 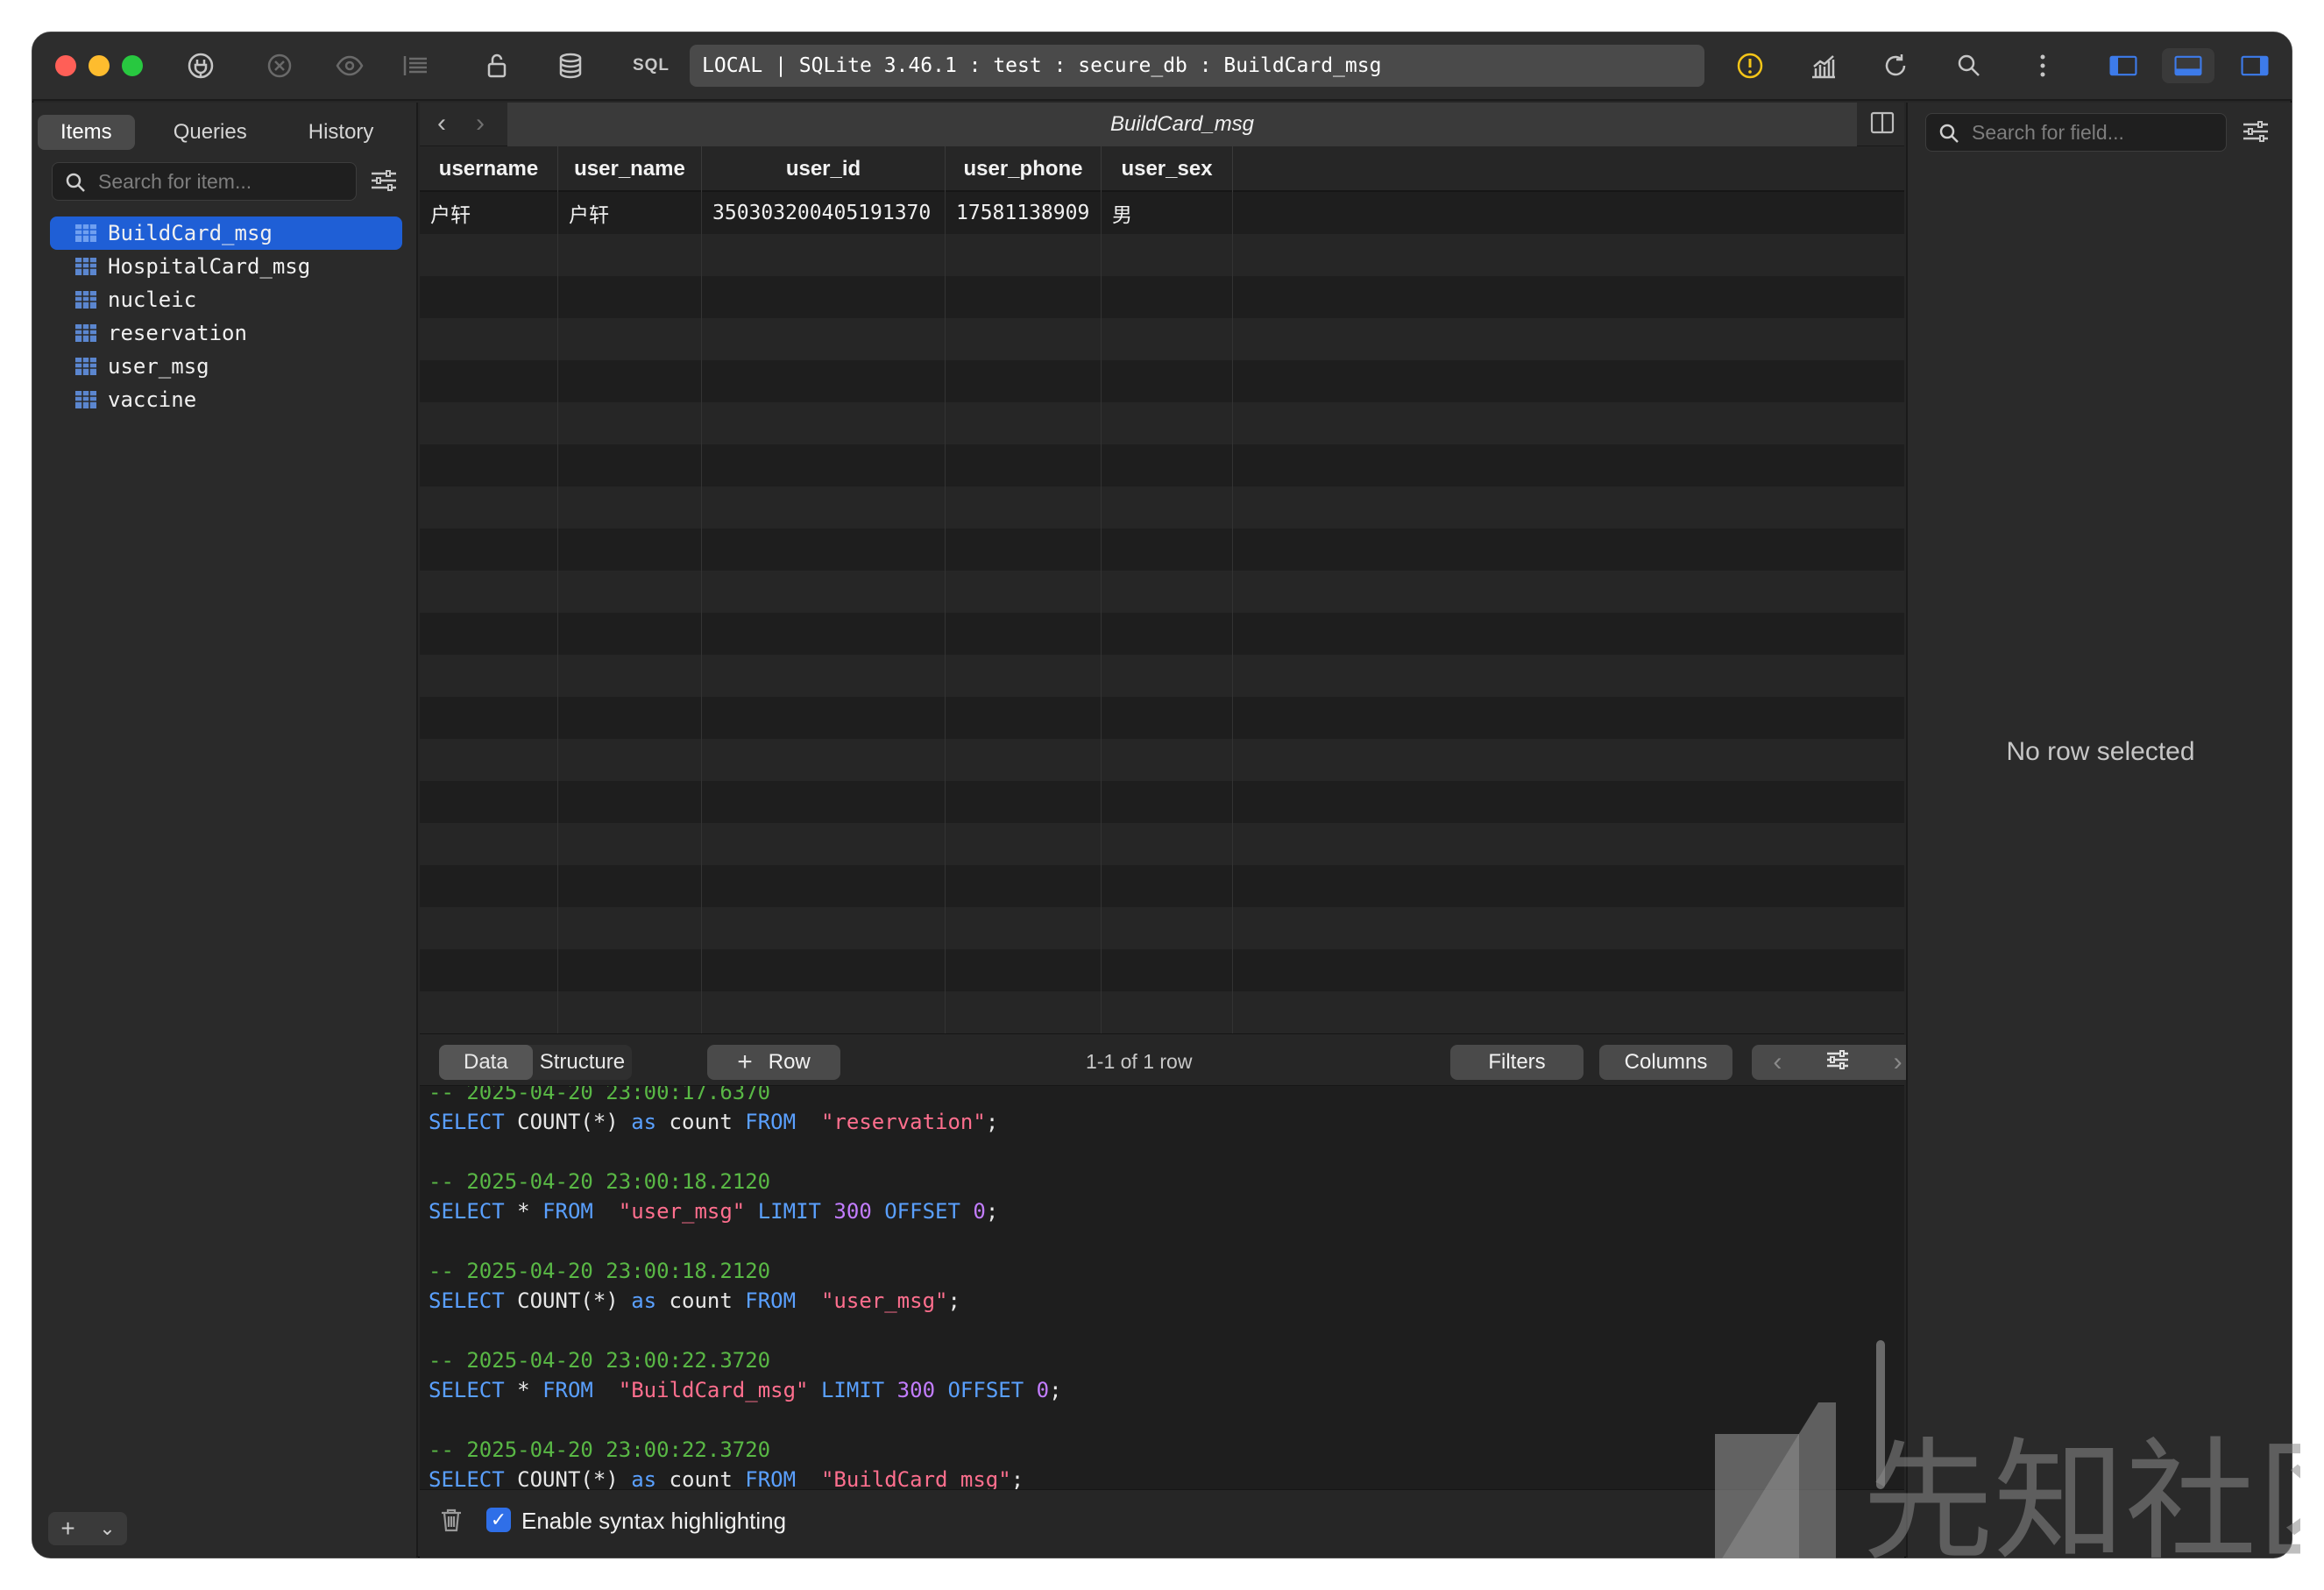 I want to click on column-header: user_id, so click(x=824, y=169).